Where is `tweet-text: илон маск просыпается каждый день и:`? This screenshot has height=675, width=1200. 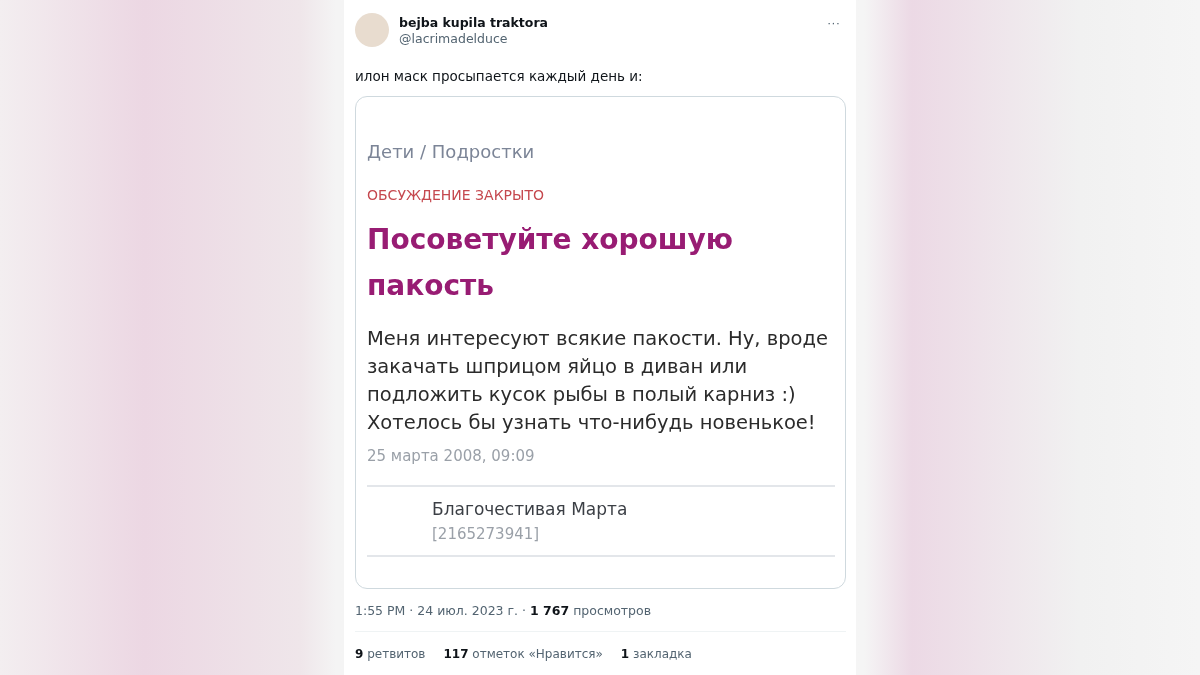
tweet-text: илон маск просыпается каждый день и: is located at coordinates (499, 76).